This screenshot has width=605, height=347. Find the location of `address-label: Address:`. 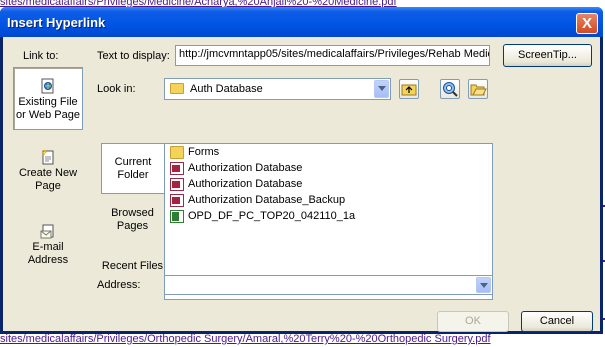

address-label: Address: is located at coordinates (119, 285).